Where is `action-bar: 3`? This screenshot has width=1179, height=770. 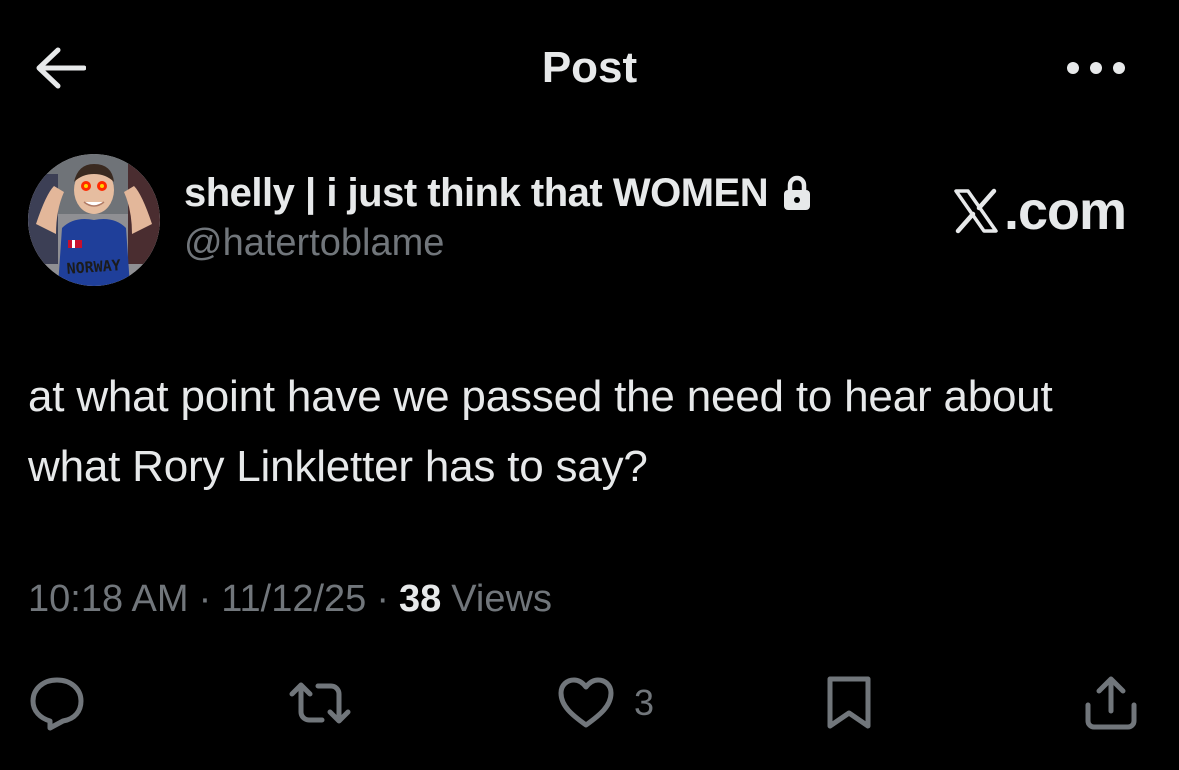 action-bar: 3 is located at coordinates (589, 703).